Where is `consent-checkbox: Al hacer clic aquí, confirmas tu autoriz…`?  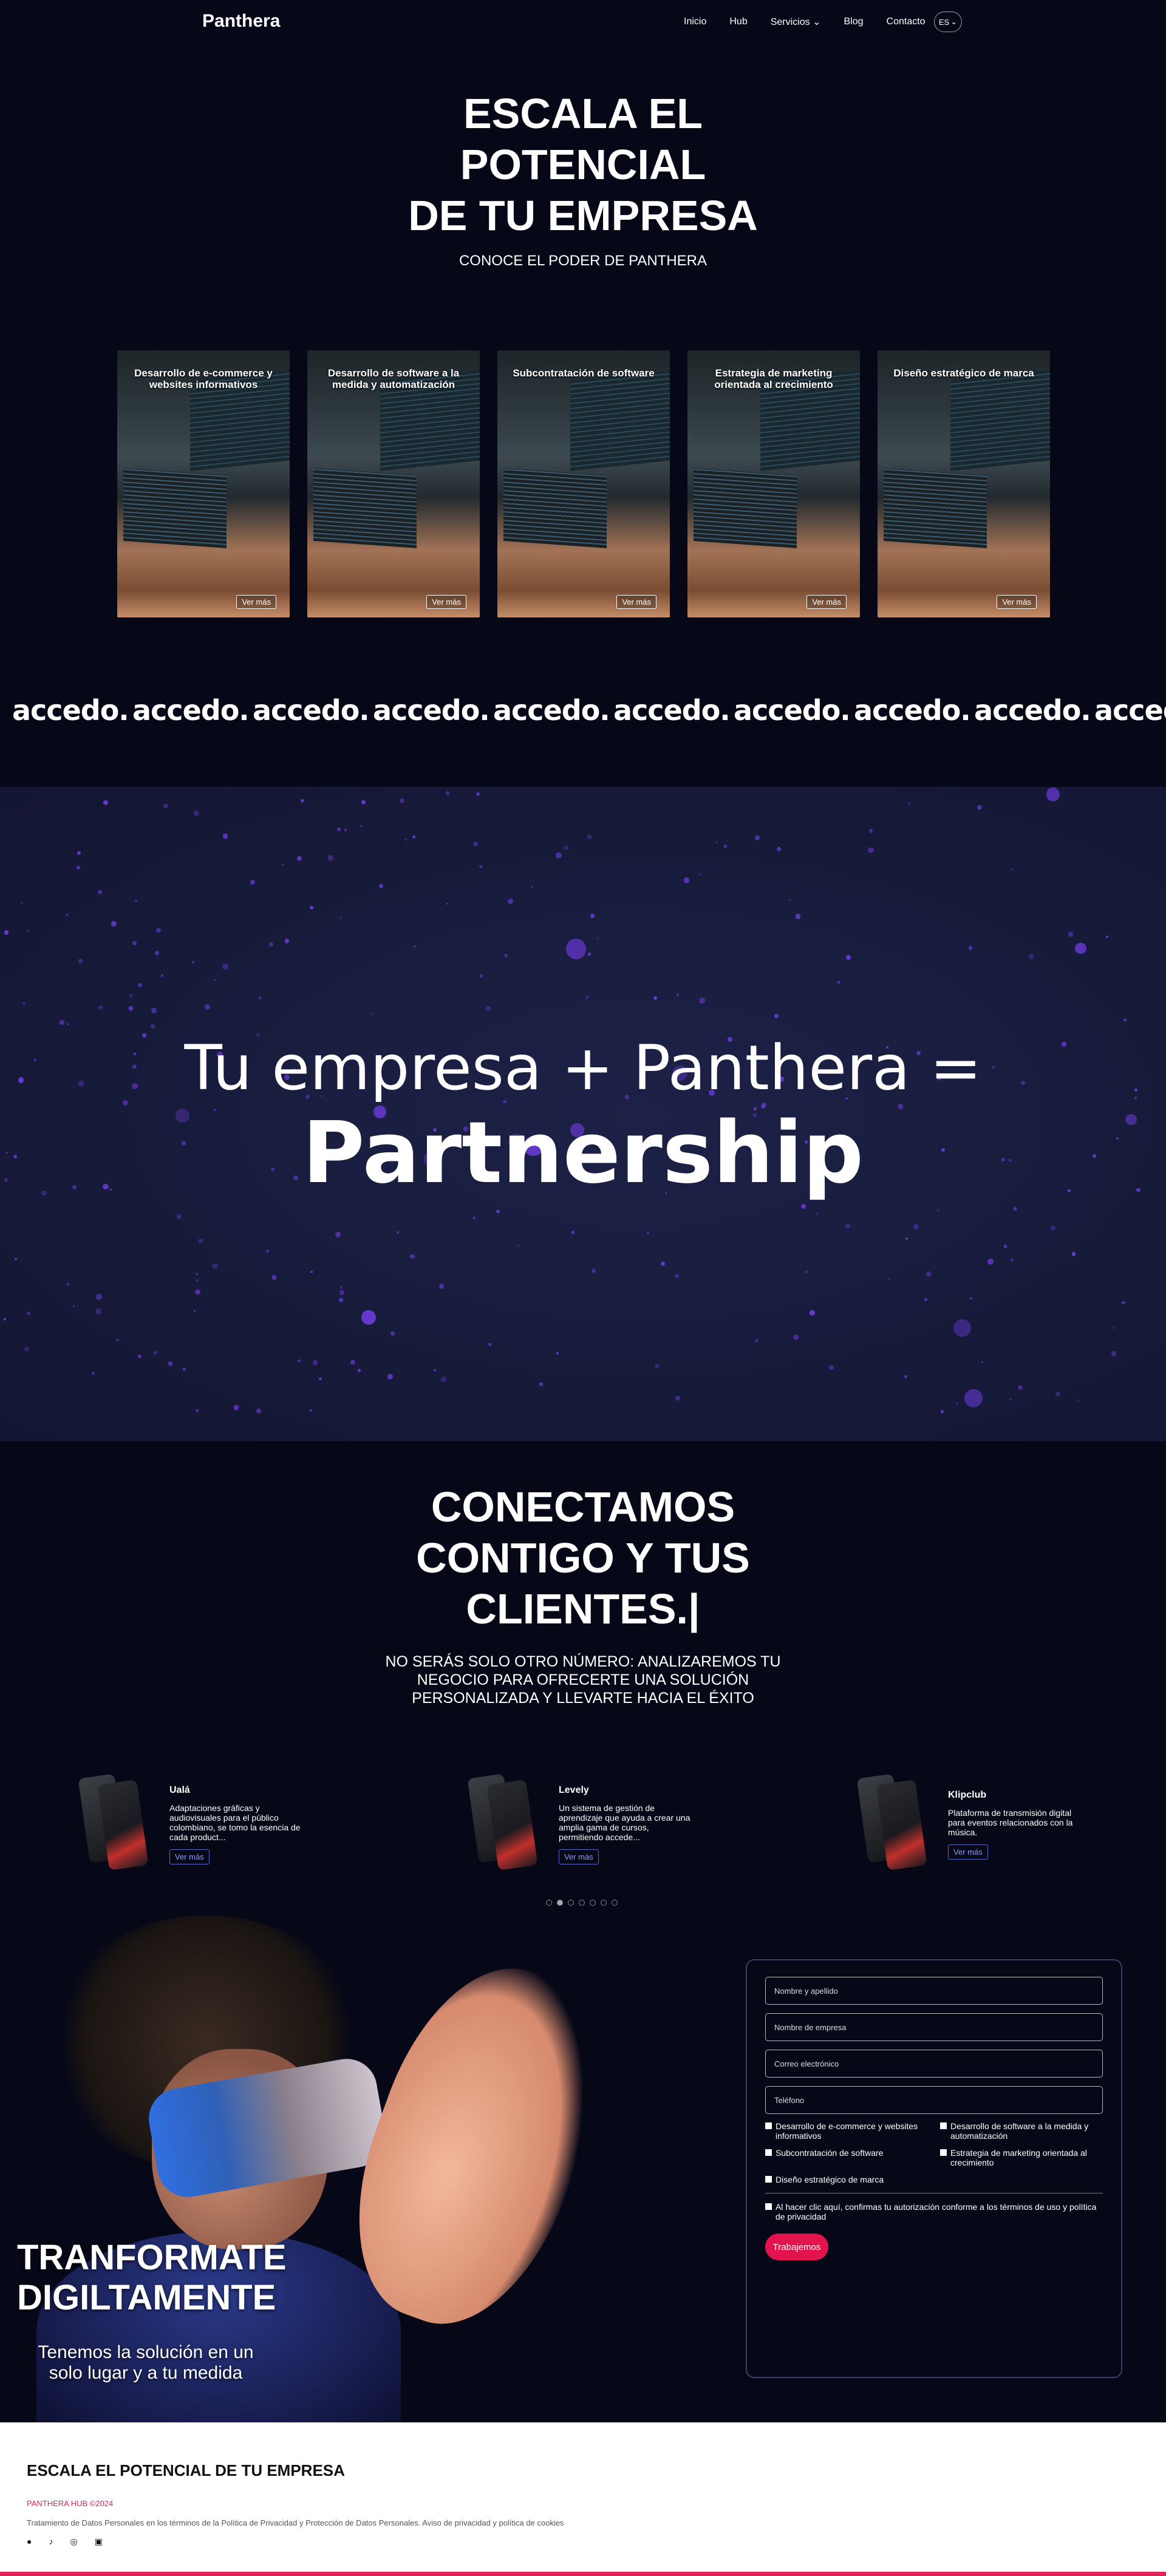 consent-checkbox: Al hacer clic aquí, confirmas tu autoriz… is located at coordinates (935, 2211).